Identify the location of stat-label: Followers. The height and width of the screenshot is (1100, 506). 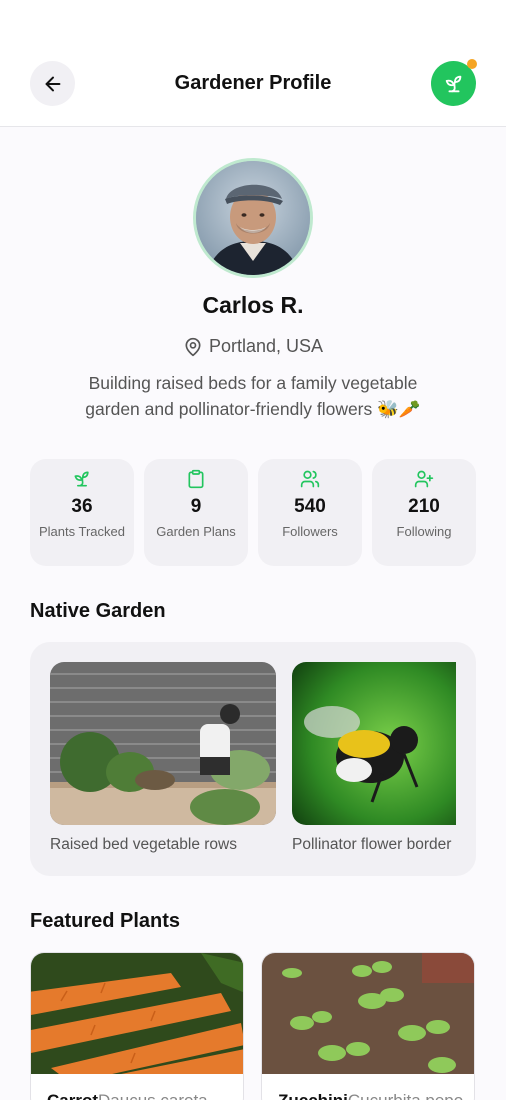
(310, 531).